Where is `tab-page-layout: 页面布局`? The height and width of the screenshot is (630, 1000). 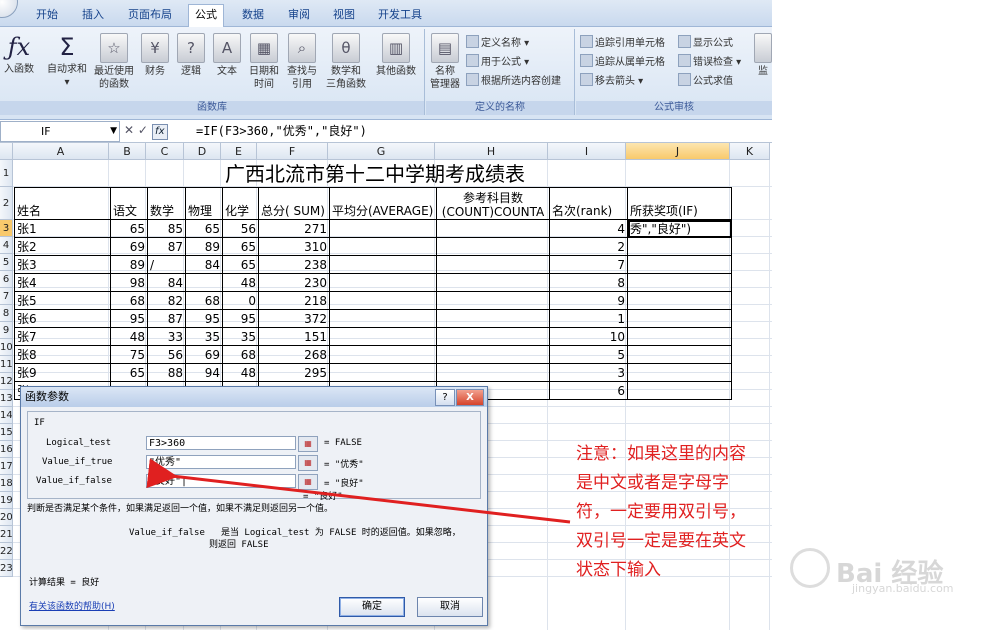
tab-page-layout: 页面布局 is located at coordinates (150, 14).